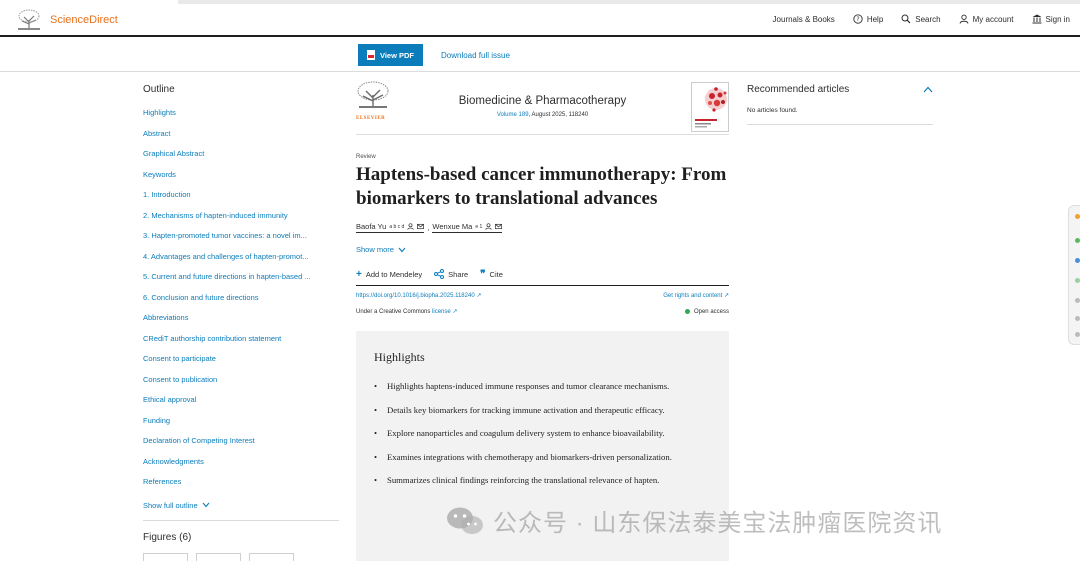 The width and height of the screenshot is (1080, 565). Describe the element at coordinates (170, 505) in the screenshot. I see `show-full-outline-label: Show full outline` at that location.